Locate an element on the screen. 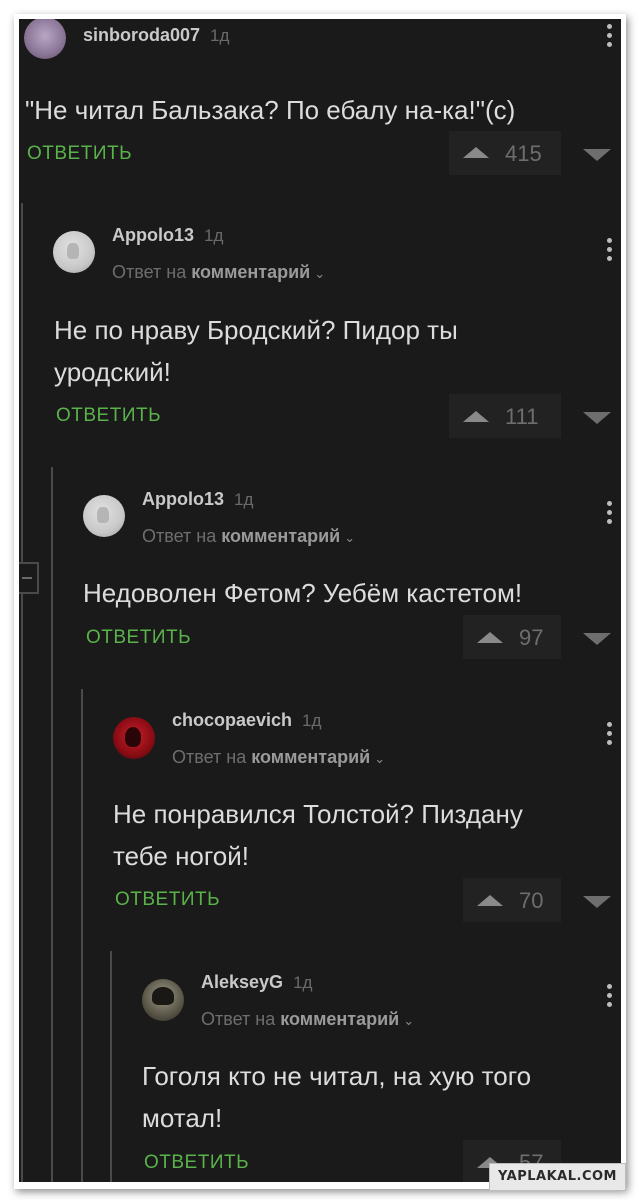 This screenshot has height=1203, width=640. vote-box: 111 is located at coordinates (505, 416).